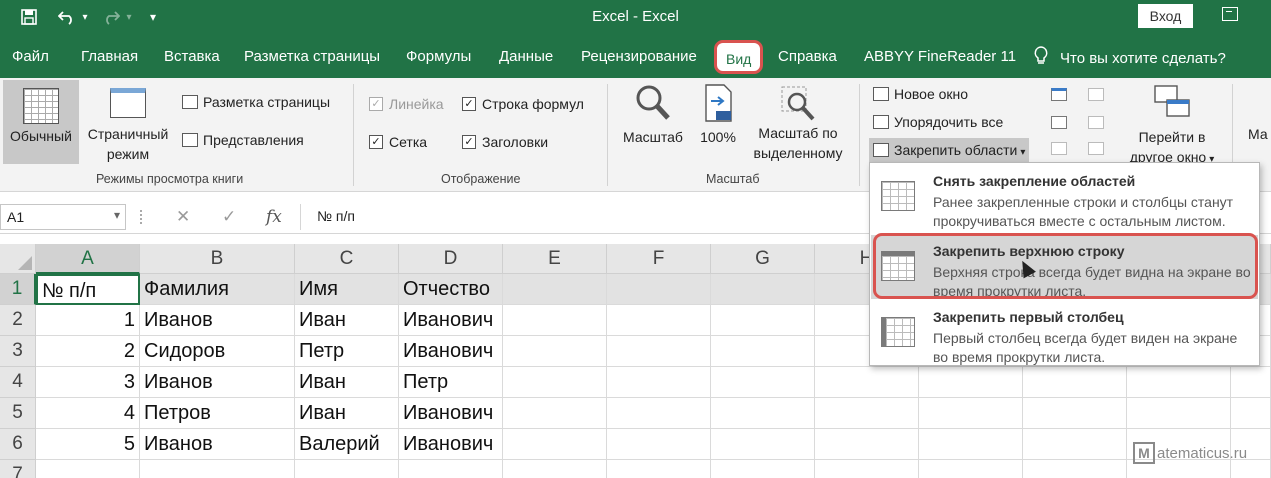  Describe the element at coordinates (451, 289) in the screenshot. I see `table-cell: Отчество` at that location.